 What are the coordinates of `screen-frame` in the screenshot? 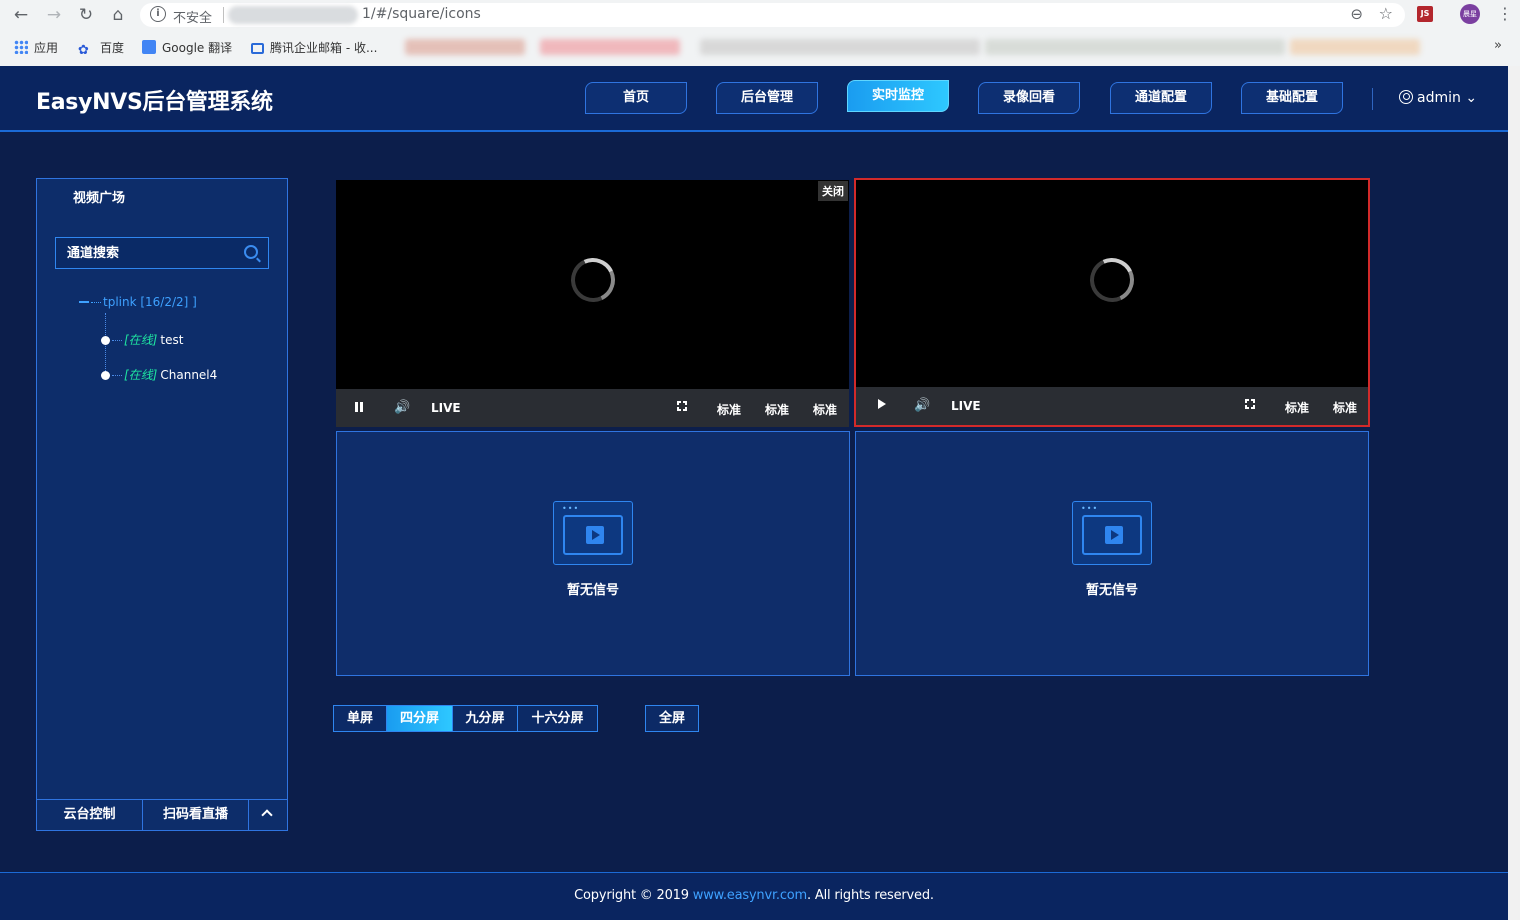 It's located at (593, 535).